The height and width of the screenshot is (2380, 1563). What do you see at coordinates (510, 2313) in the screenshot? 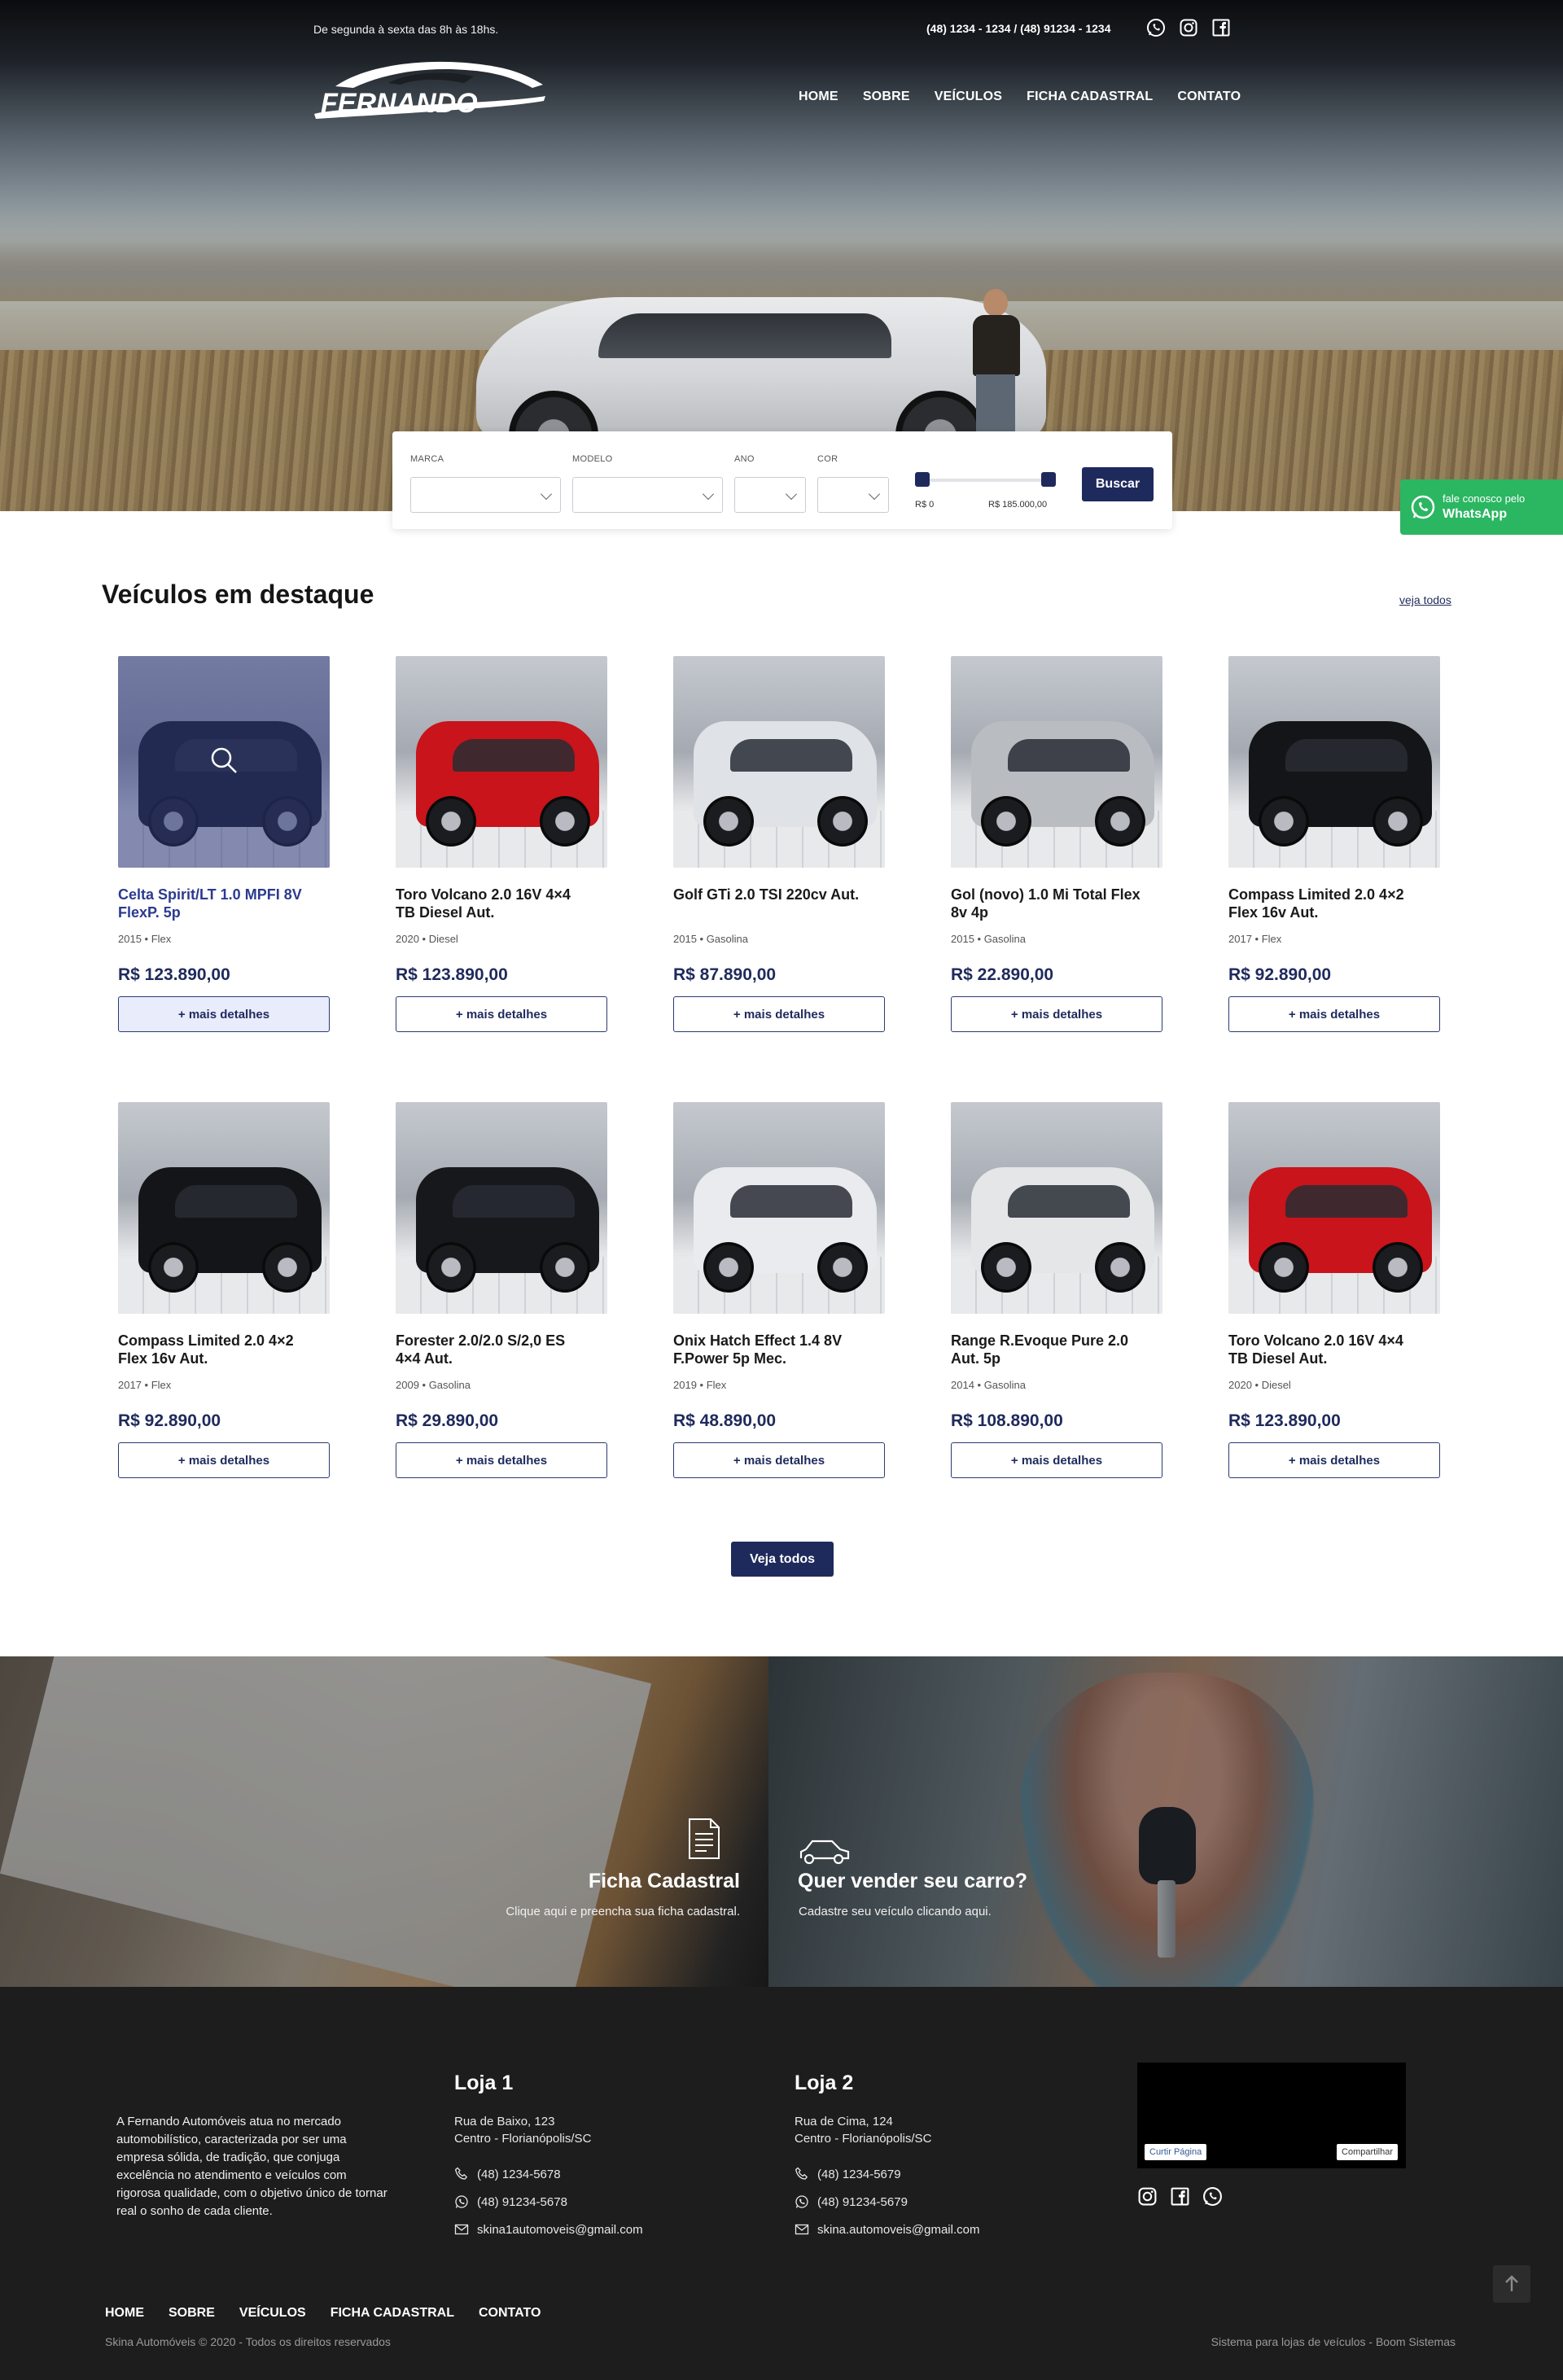
I see `footer-nav-contato: CONTATO` at bounding box center [510, 2313].